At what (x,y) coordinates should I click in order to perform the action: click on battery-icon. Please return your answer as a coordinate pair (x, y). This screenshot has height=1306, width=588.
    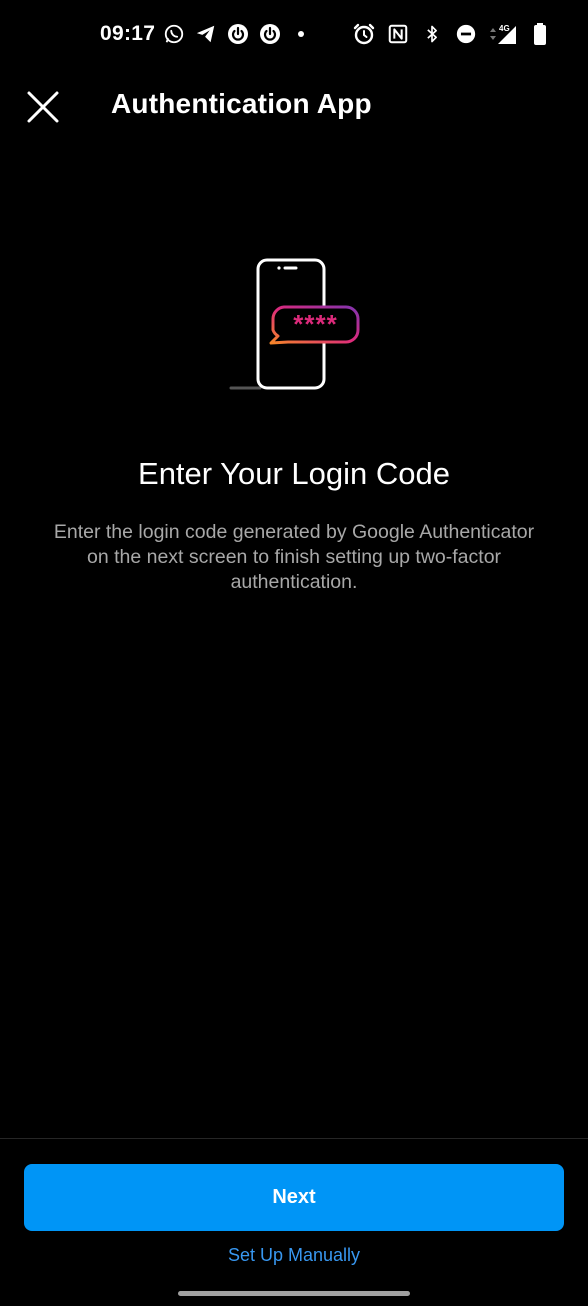
    Looking at the image, I should click on (540, 34).